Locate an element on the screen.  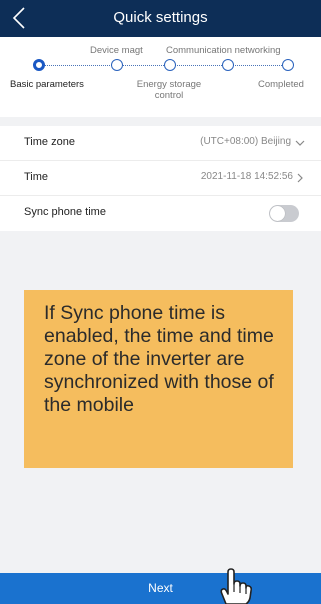
header-bar: Quick settings is located at coordinates (160, 18).